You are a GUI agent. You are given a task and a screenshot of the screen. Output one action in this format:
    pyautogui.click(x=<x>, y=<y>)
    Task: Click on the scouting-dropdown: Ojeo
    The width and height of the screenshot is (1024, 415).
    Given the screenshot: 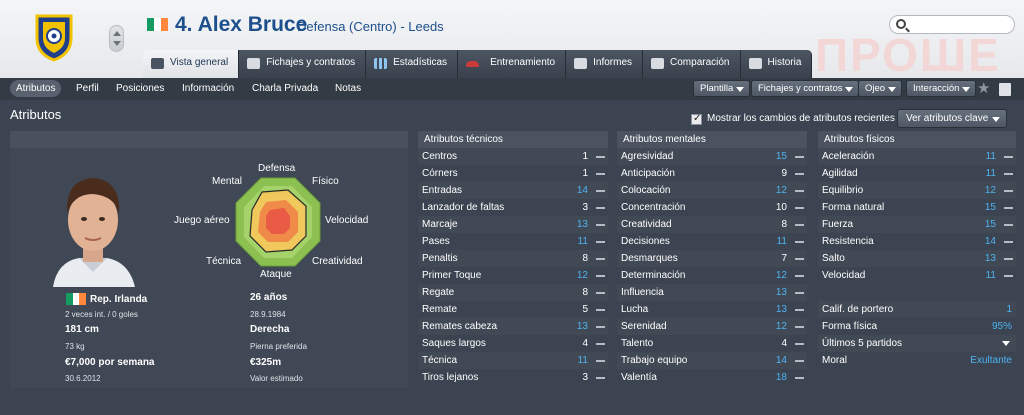 What is the action you would take?
    pyautogui.click(x=880, y=88)
    